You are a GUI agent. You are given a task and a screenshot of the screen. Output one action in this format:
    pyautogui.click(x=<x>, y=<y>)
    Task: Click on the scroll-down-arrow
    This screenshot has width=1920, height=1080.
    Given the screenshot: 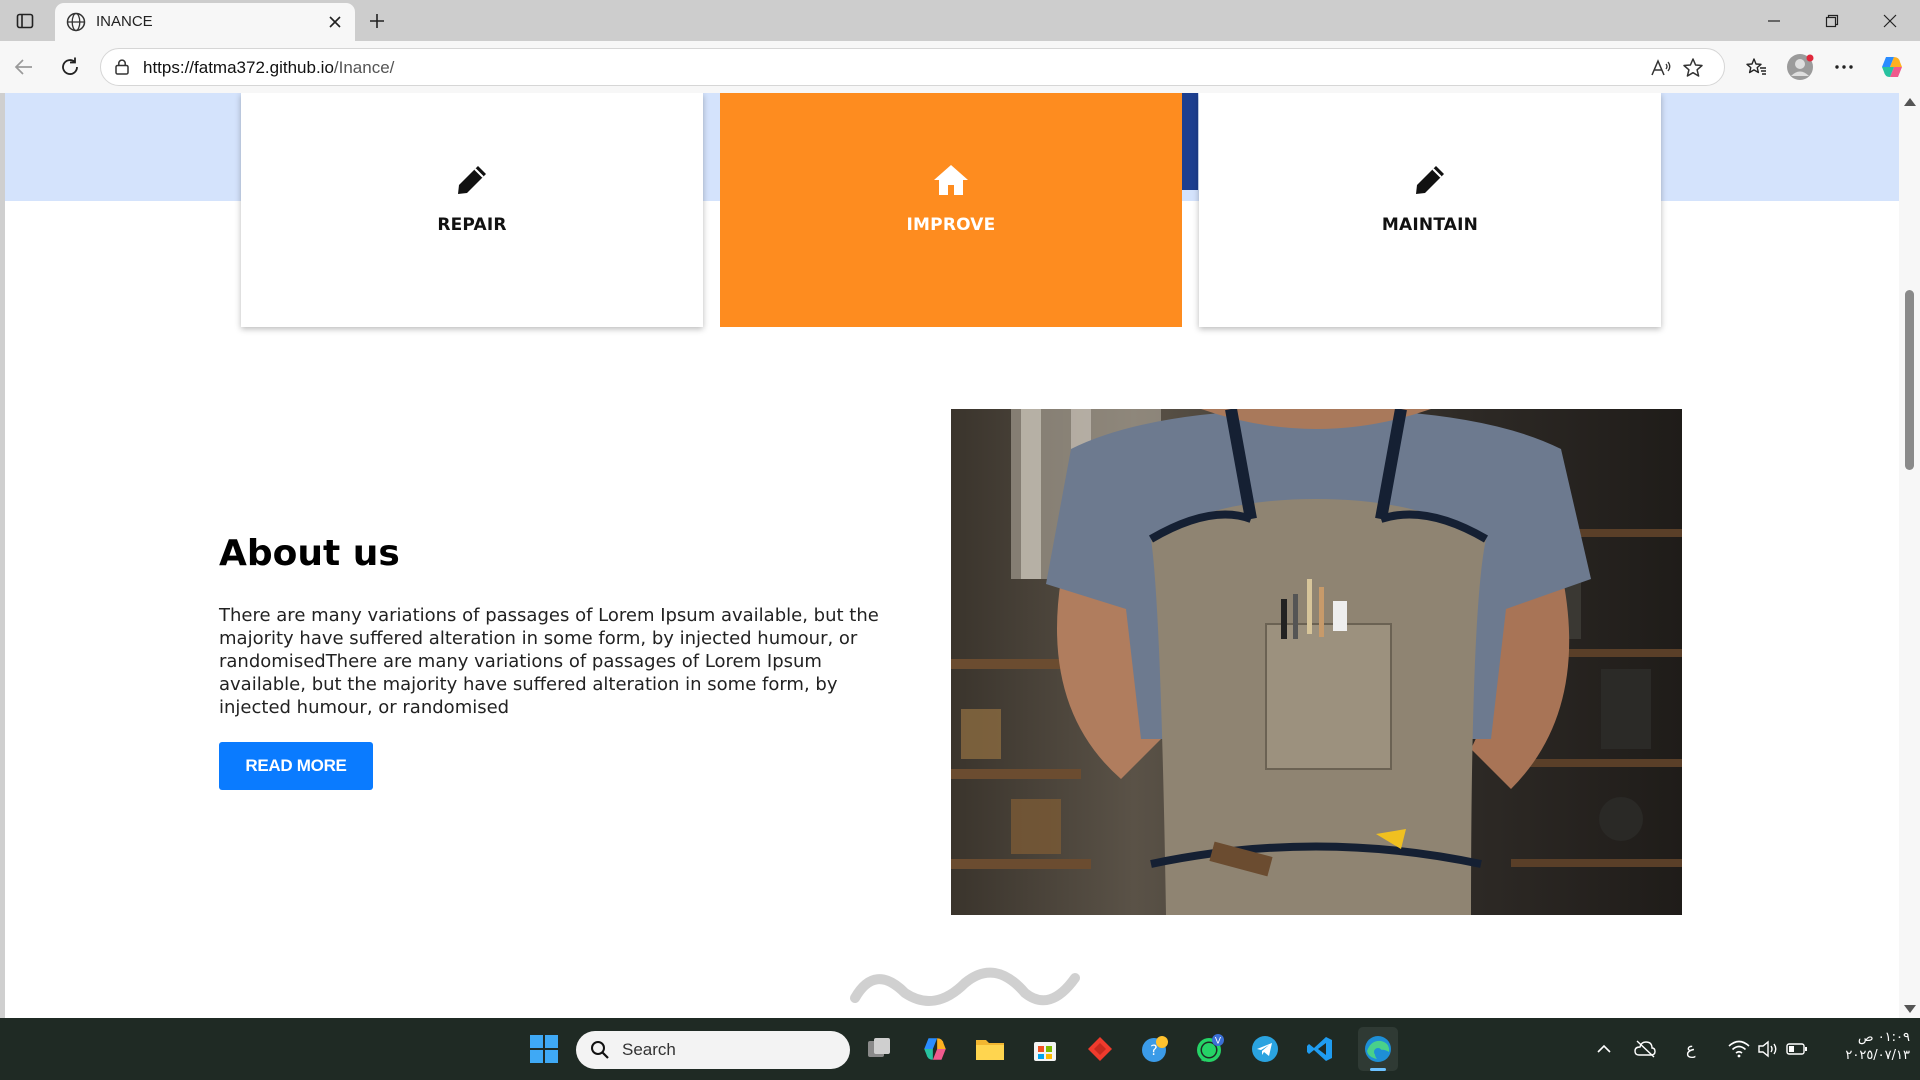 What is the action you would take?
    pyautogui.click(x=1910, y=1009)
    